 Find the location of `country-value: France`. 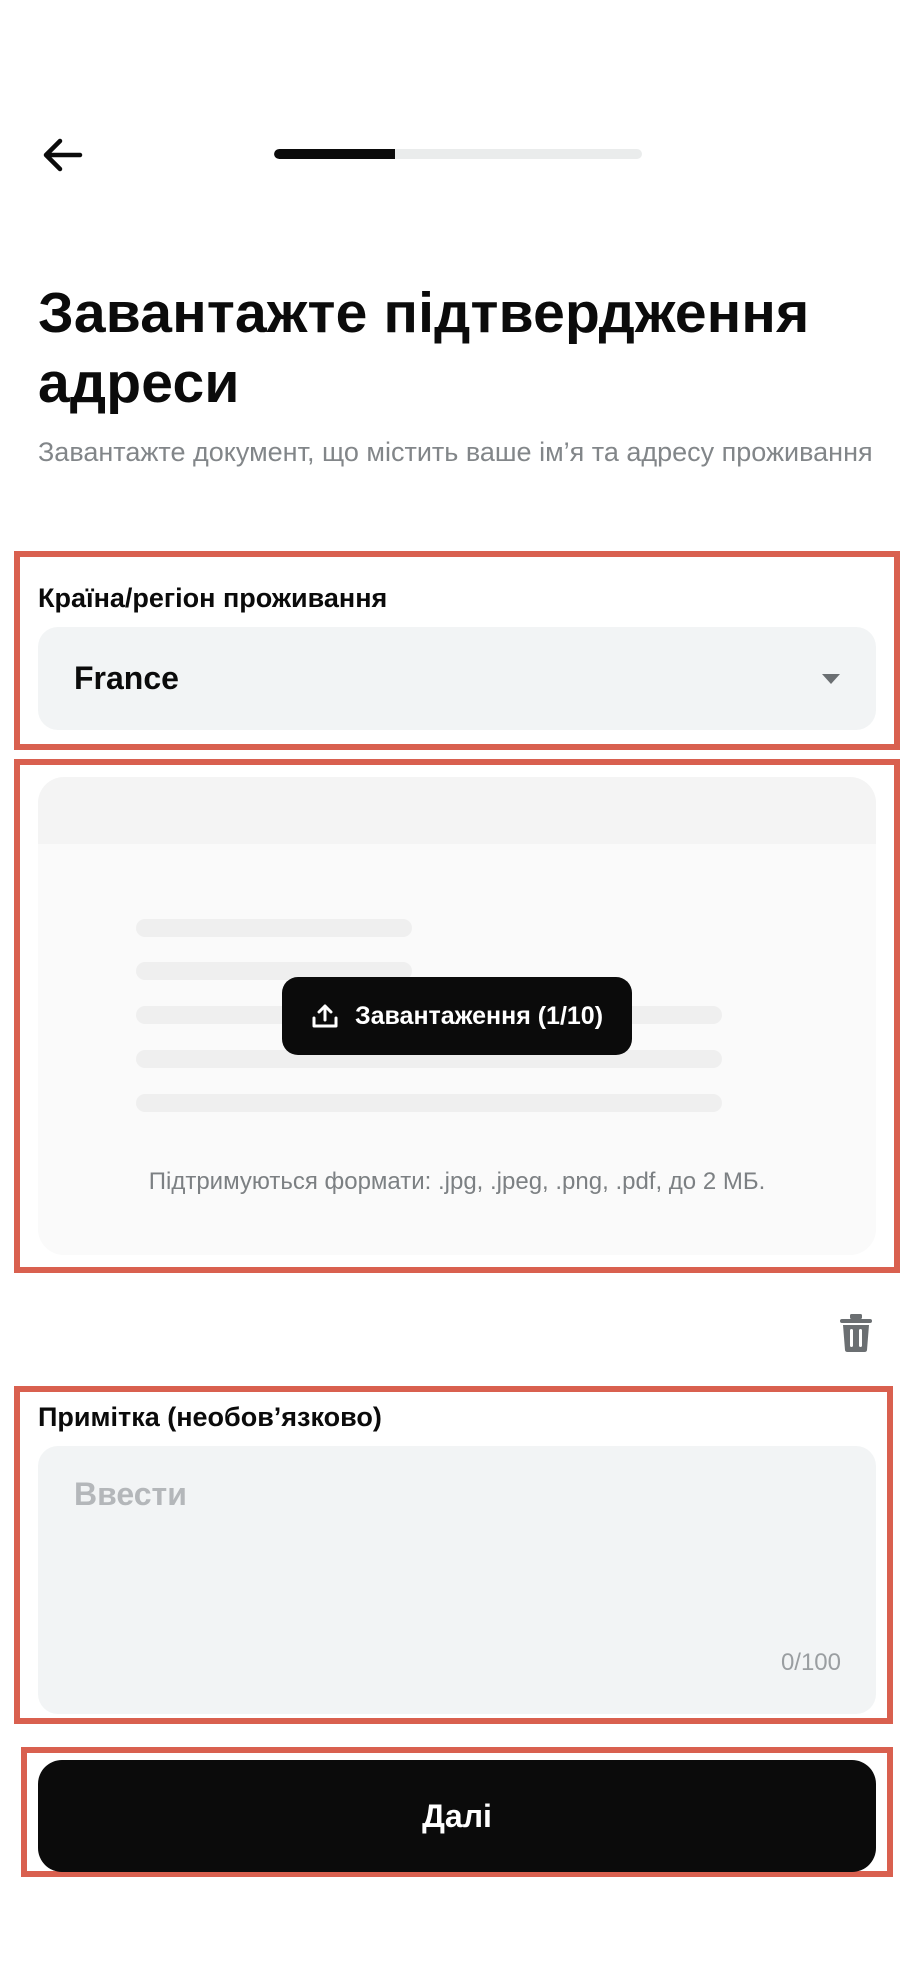

country-value: France is located at coordinates (126, 678).